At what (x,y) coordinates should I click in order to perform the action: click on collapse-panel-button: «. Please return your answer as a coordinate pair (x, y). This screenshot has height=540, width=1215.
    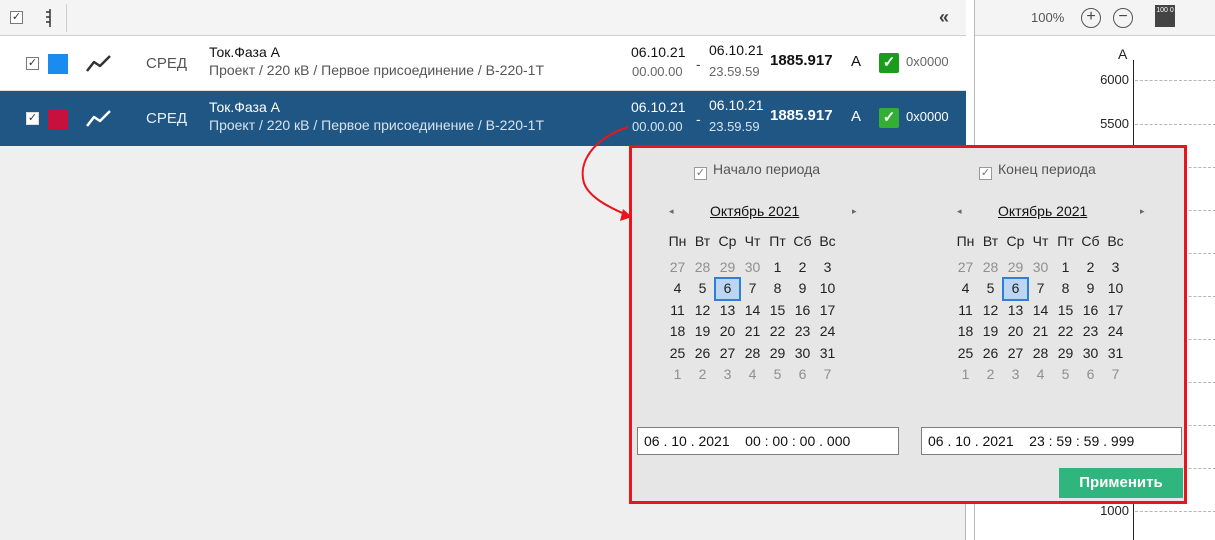
    Looking at the image, I should click on (944, 18).